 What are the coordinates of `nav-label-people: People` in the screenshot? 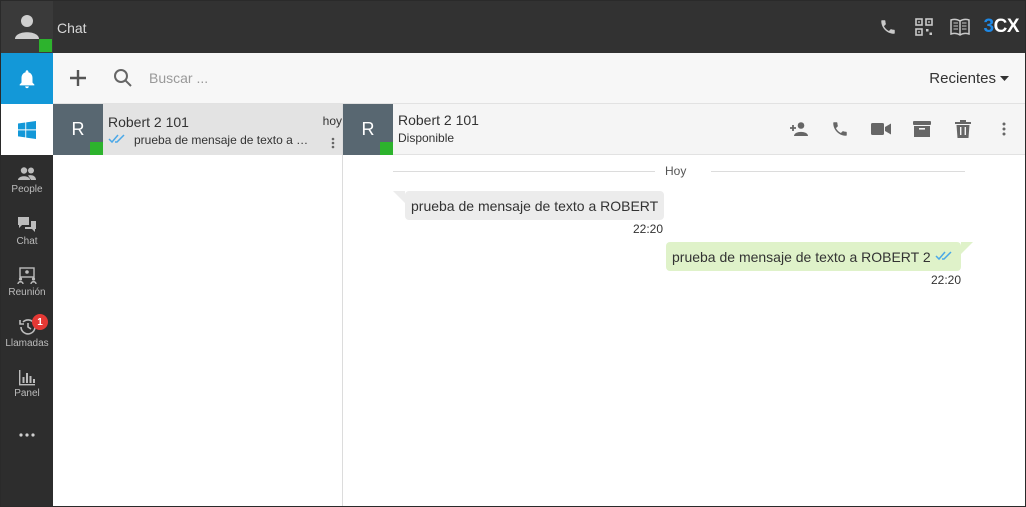 It's located at (27, 189).